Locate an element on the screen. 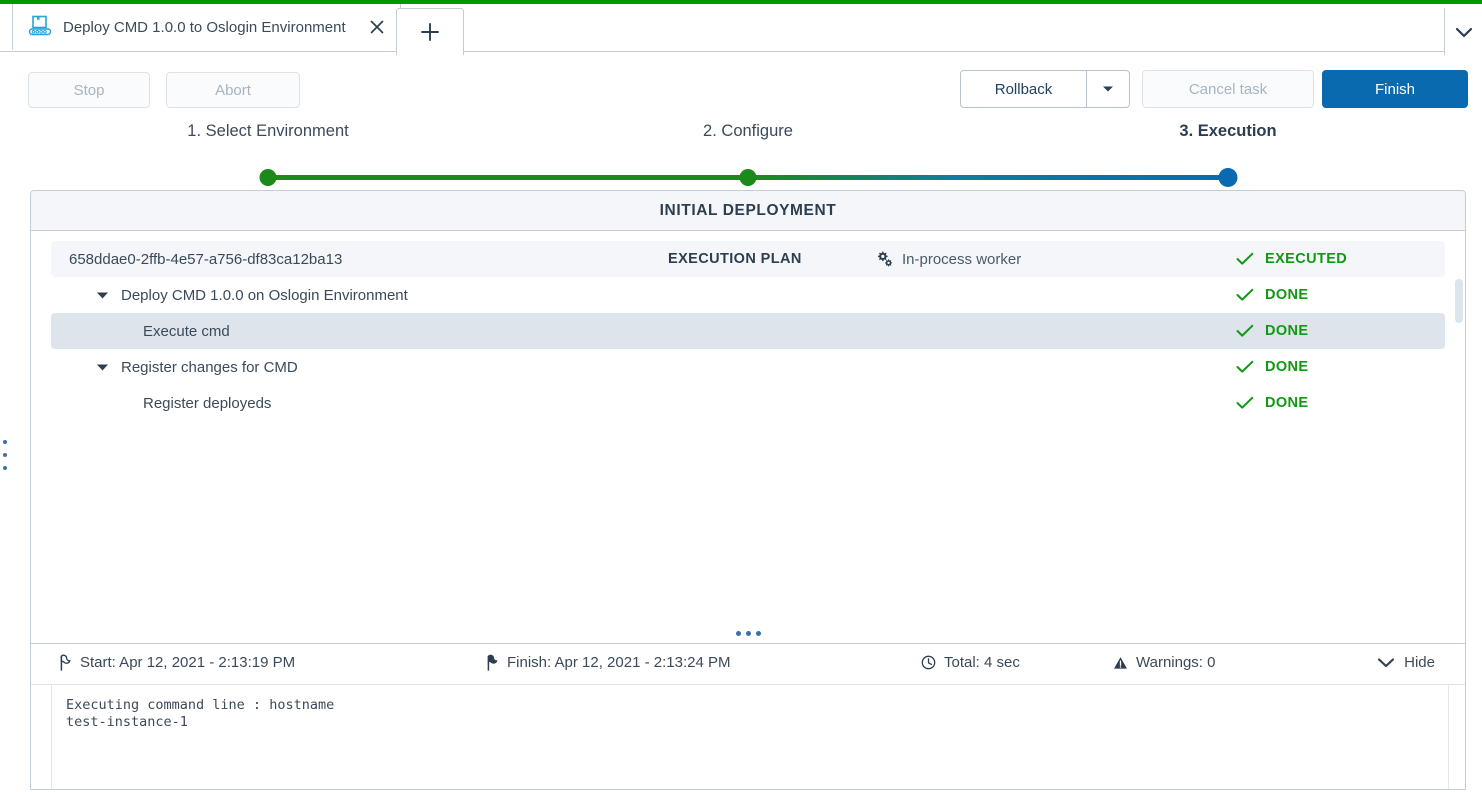 This screenshot has height=792, width=1482. step-label-3: 3. Execution is located at coordinates (1227, 131).